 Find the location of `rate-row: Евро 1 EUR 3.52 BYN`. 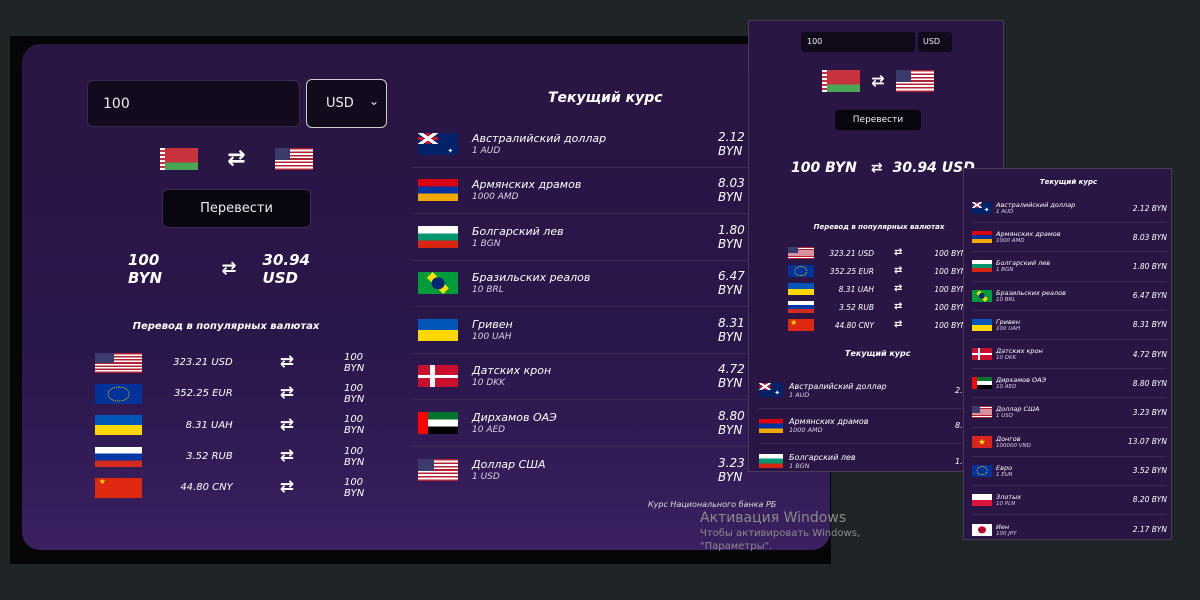

rate-row: Евро 1 EUR 3.52 BYN is located at coordinates (1069, 471).